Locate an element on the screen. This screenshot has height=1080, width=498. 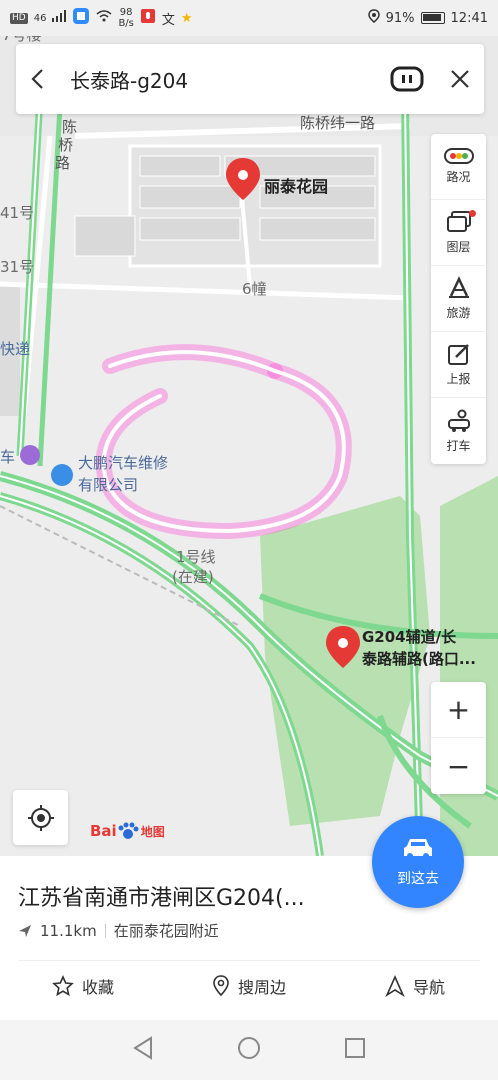
navigate-icon is located at coordinates (395, 986).